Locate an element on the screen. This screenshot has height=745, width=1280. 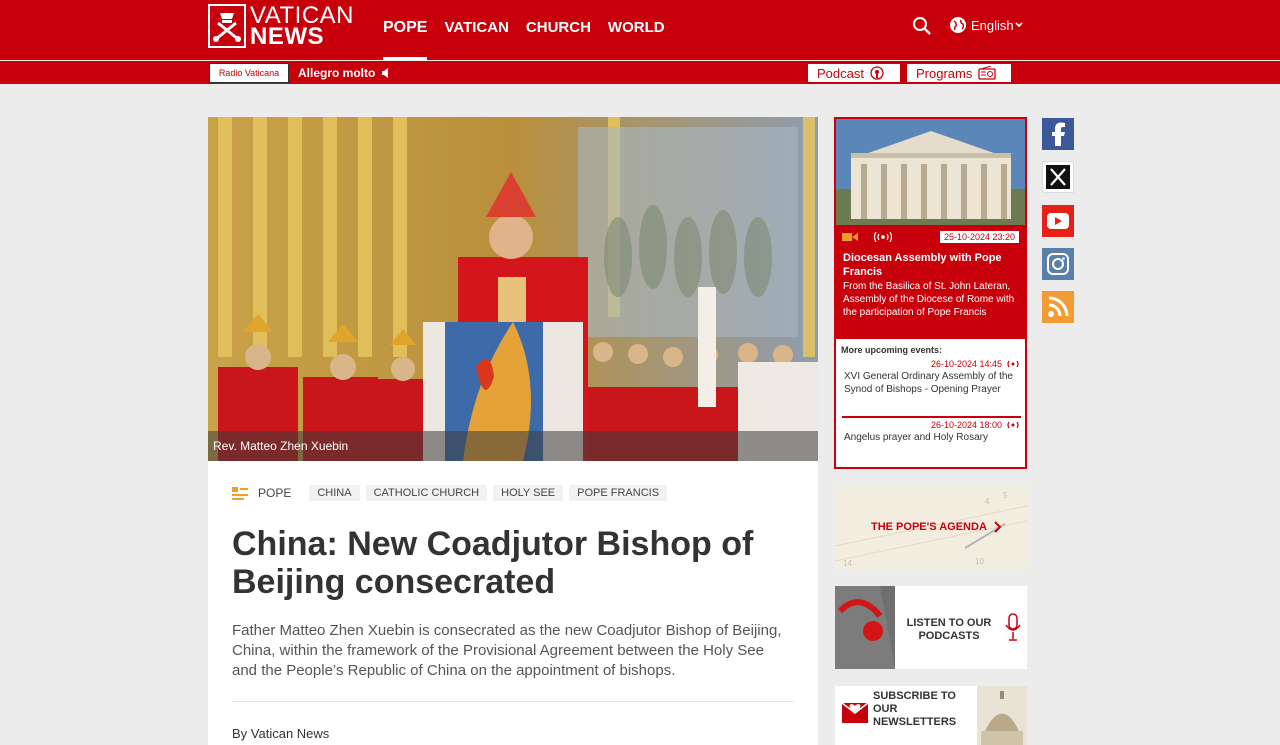
language-label: English is located at coordinates (992, 25).